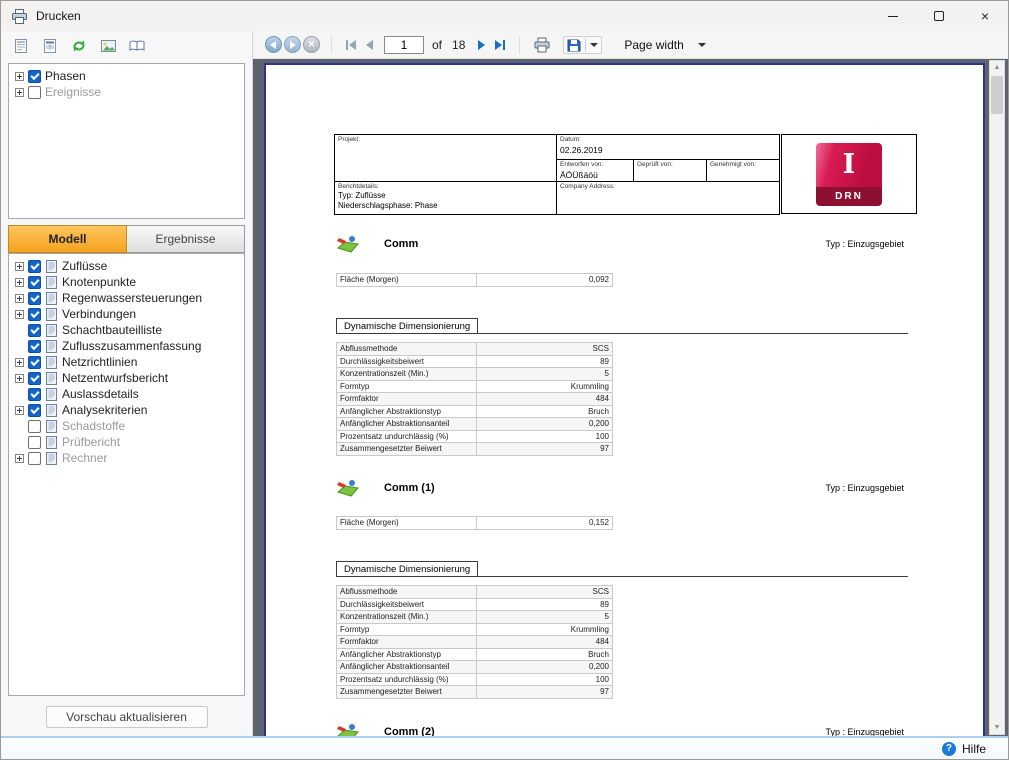 The width and height of the screenshot is (1009, 760). Describe the element at coordinates (985, 16) in the screenshot. I see `close-button: ×` at that location.